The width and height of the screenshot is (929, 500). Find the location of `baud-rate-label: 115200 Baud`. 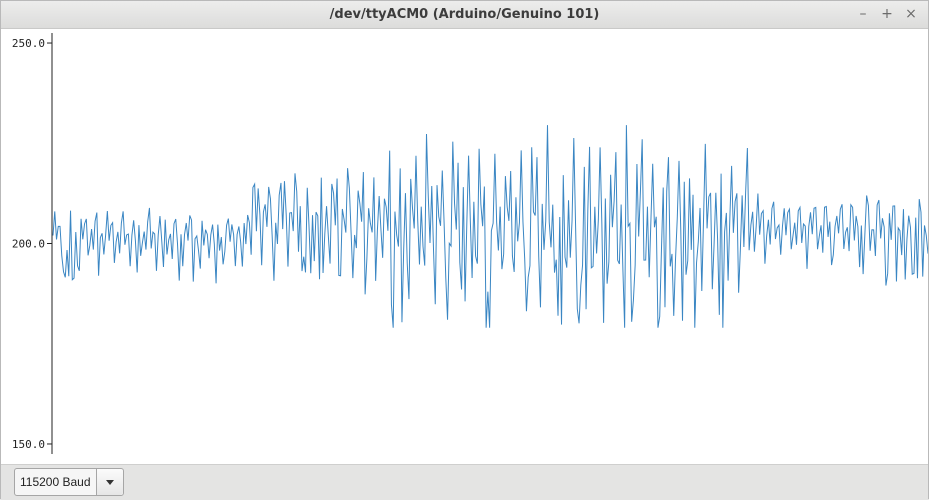

baud-rate-label: 115200 Baud is located at coordinates (55, 482).